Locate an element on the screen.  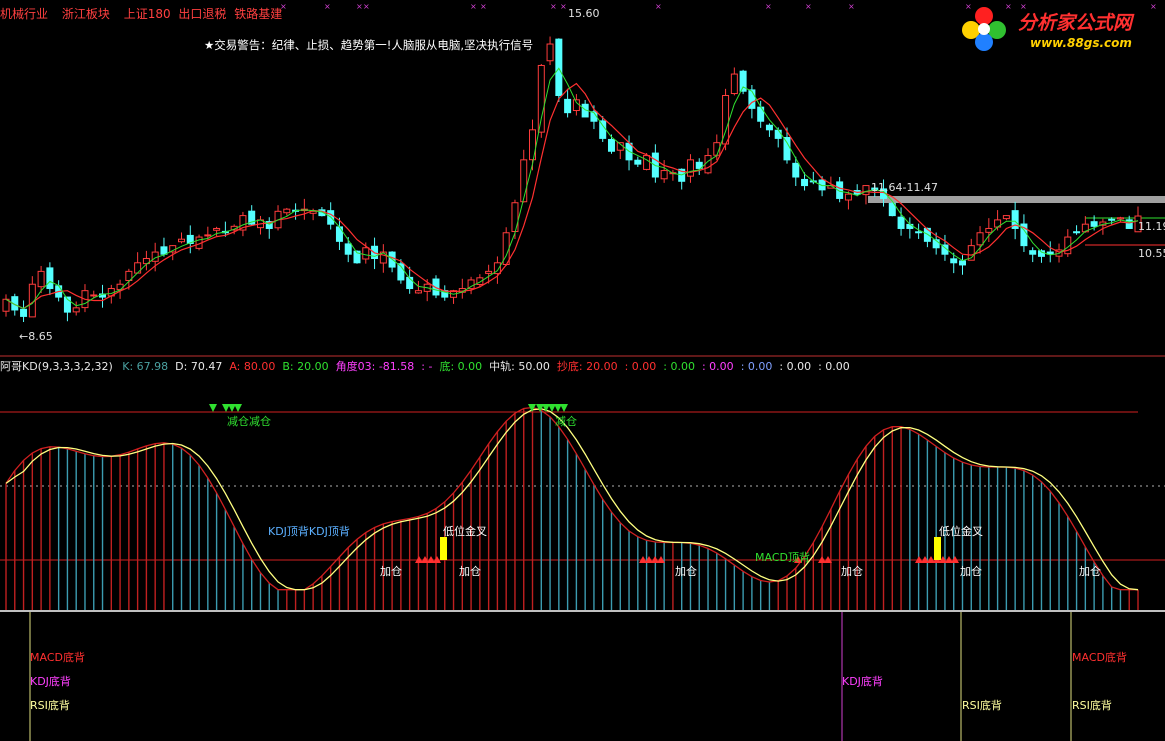
price-right-label-2: 10.55 is located at coordinates (1151, 253).